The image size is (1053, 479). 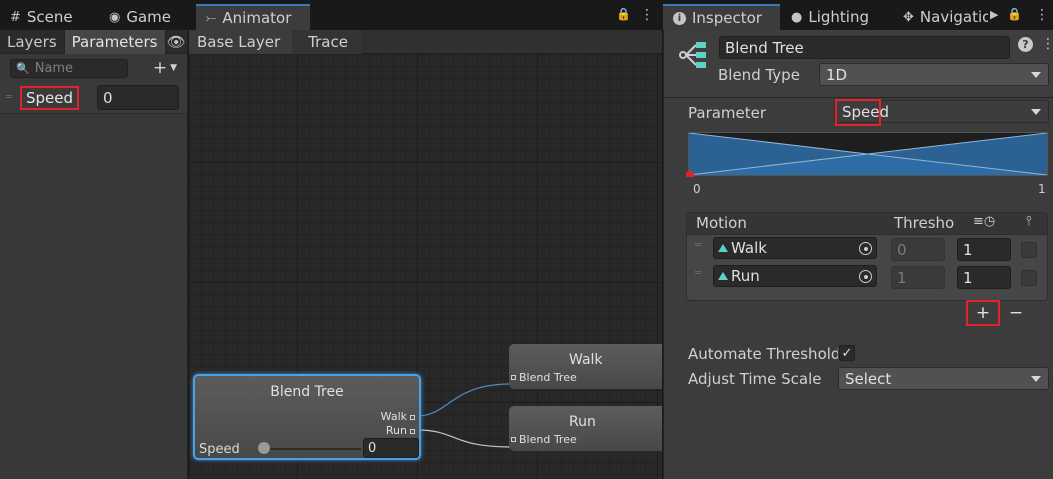 What do you see at coordinates (984, 277) in the screenshot?
I see `timescale-field-run: 1` at bounding box center [984, 277].